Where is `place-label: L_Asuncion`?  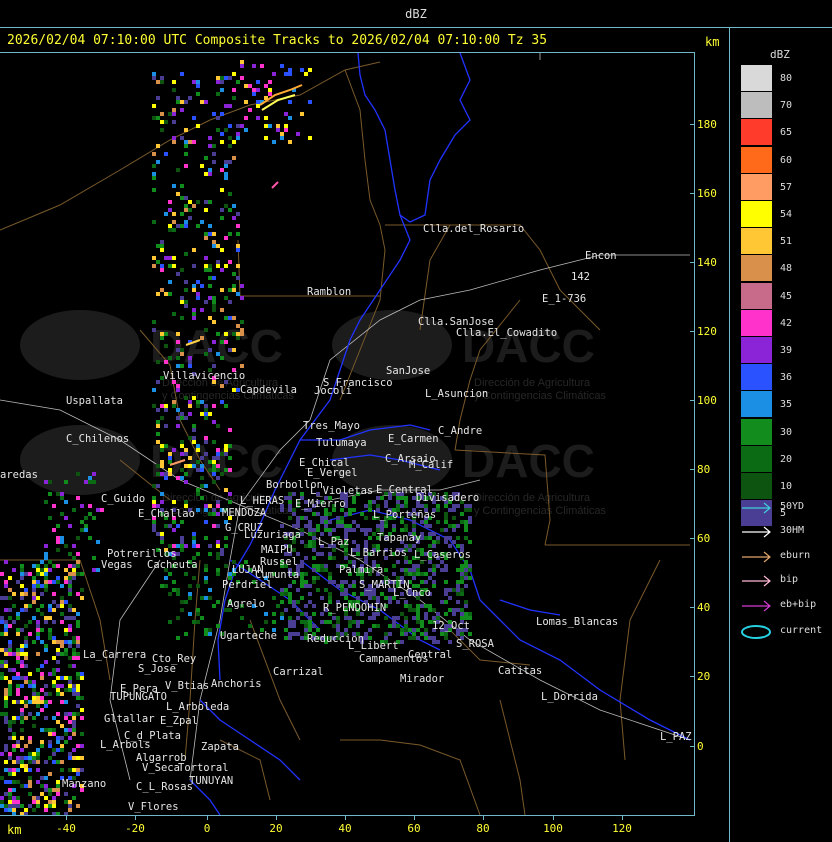 place-label: L_Asuncion is located at coordinates (456, 394).